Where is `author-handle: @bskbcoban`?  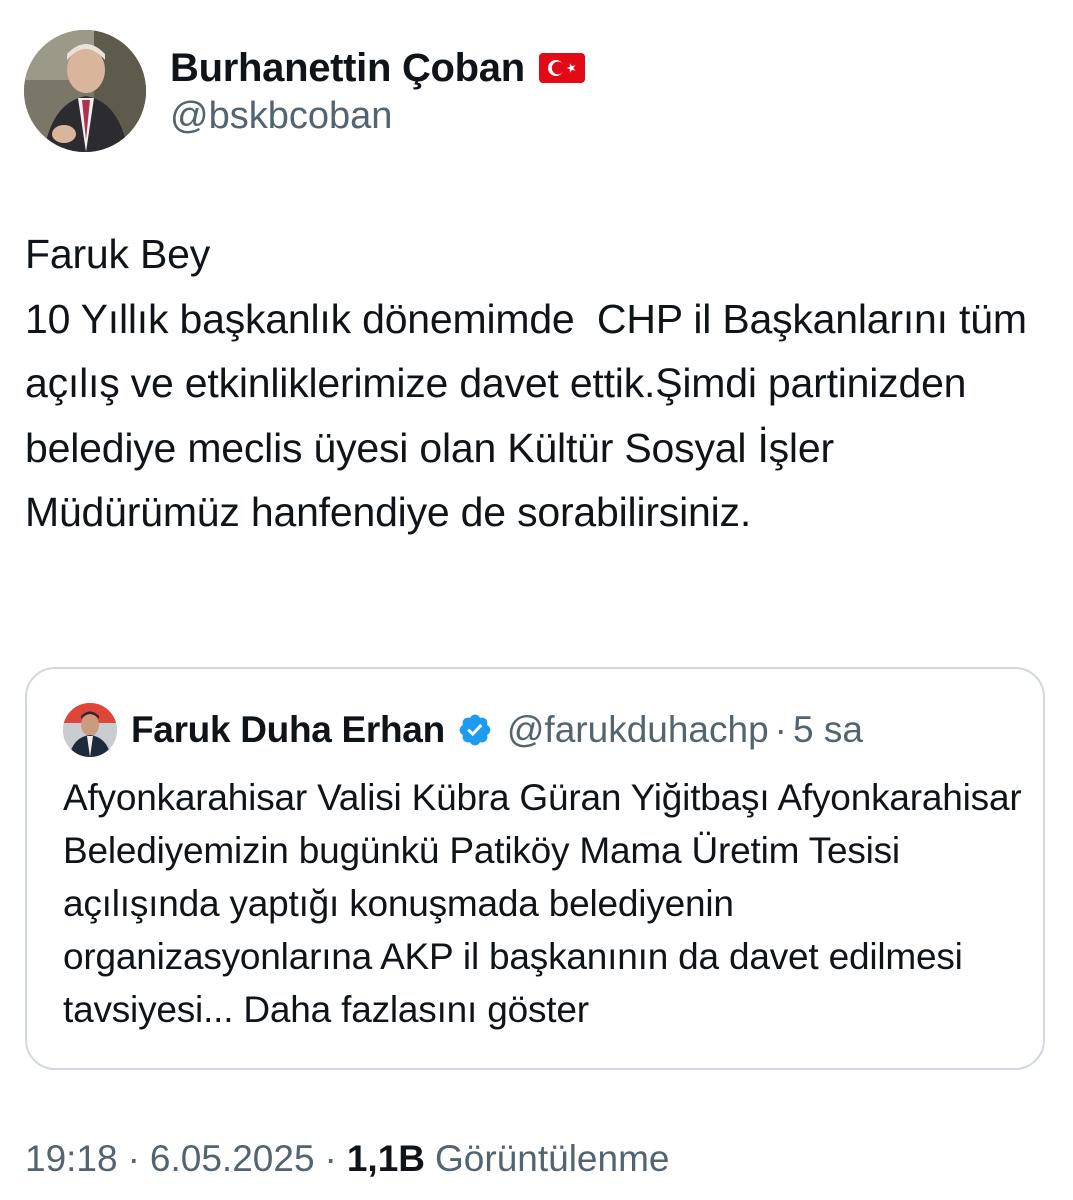
author-handle: @bskbcoban is located at coordinates (281, 116).